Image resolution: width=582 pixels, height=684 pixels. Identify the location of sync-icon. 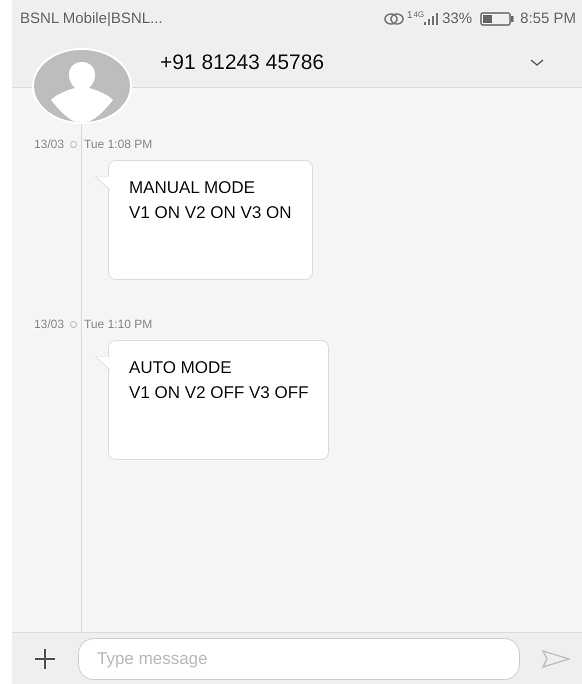
(393, 19).